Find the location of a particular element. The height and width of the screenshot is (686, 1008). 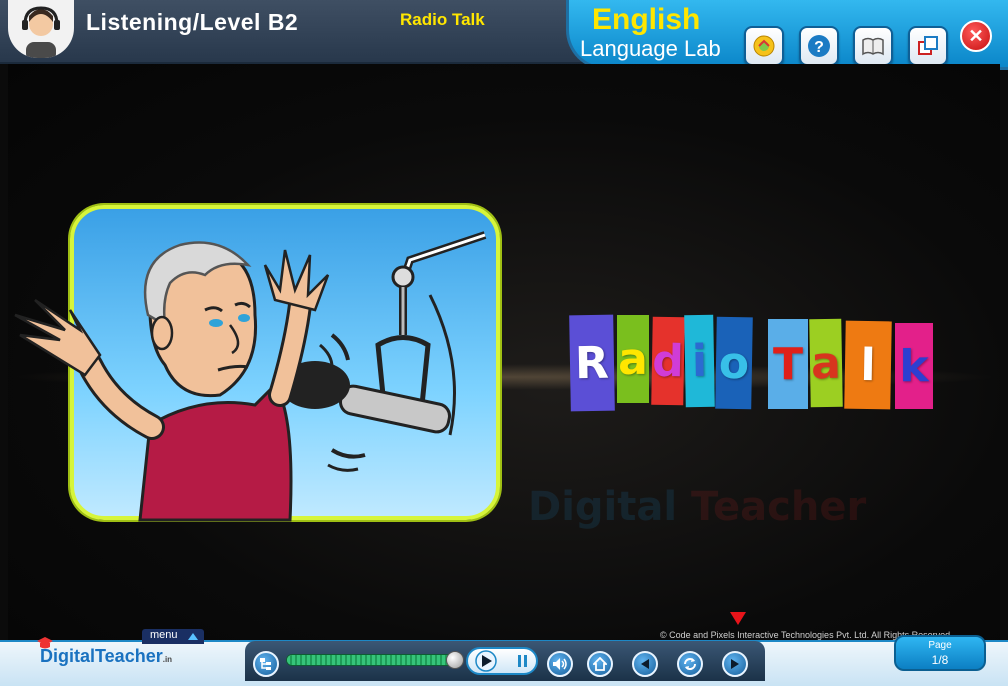

next-icon is located at coordinates (735, 664).